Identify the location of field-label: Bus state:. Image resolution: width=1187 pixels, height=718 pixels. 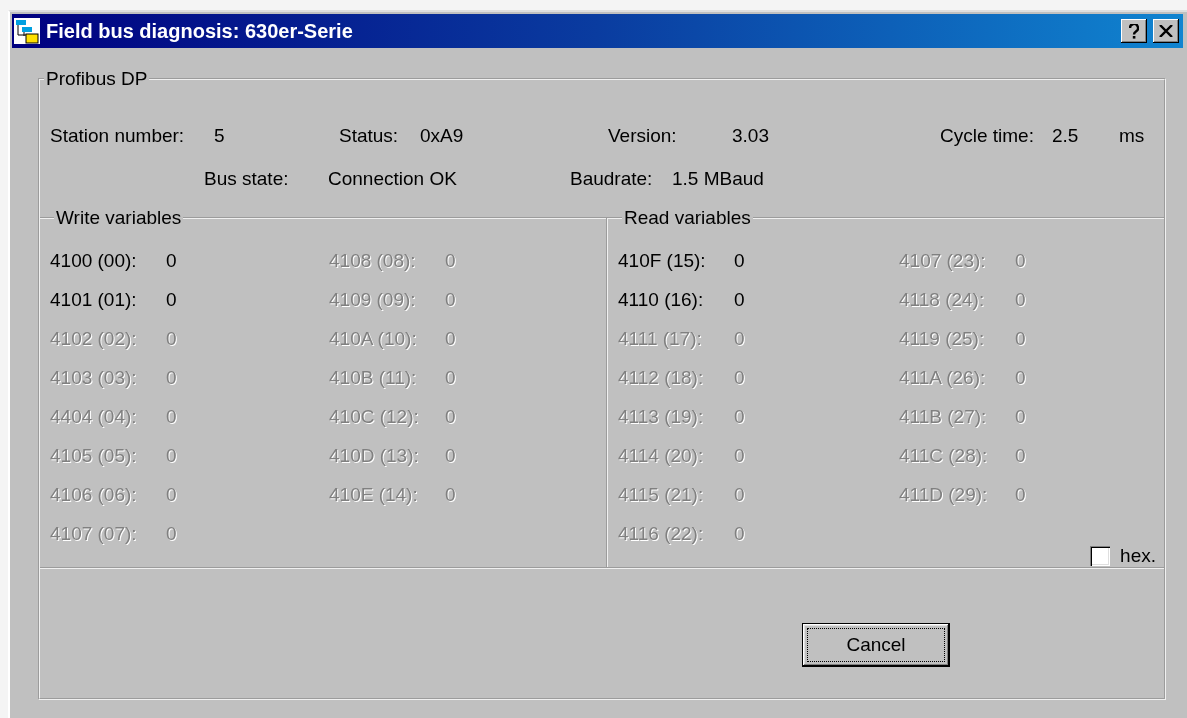
(247, 179).